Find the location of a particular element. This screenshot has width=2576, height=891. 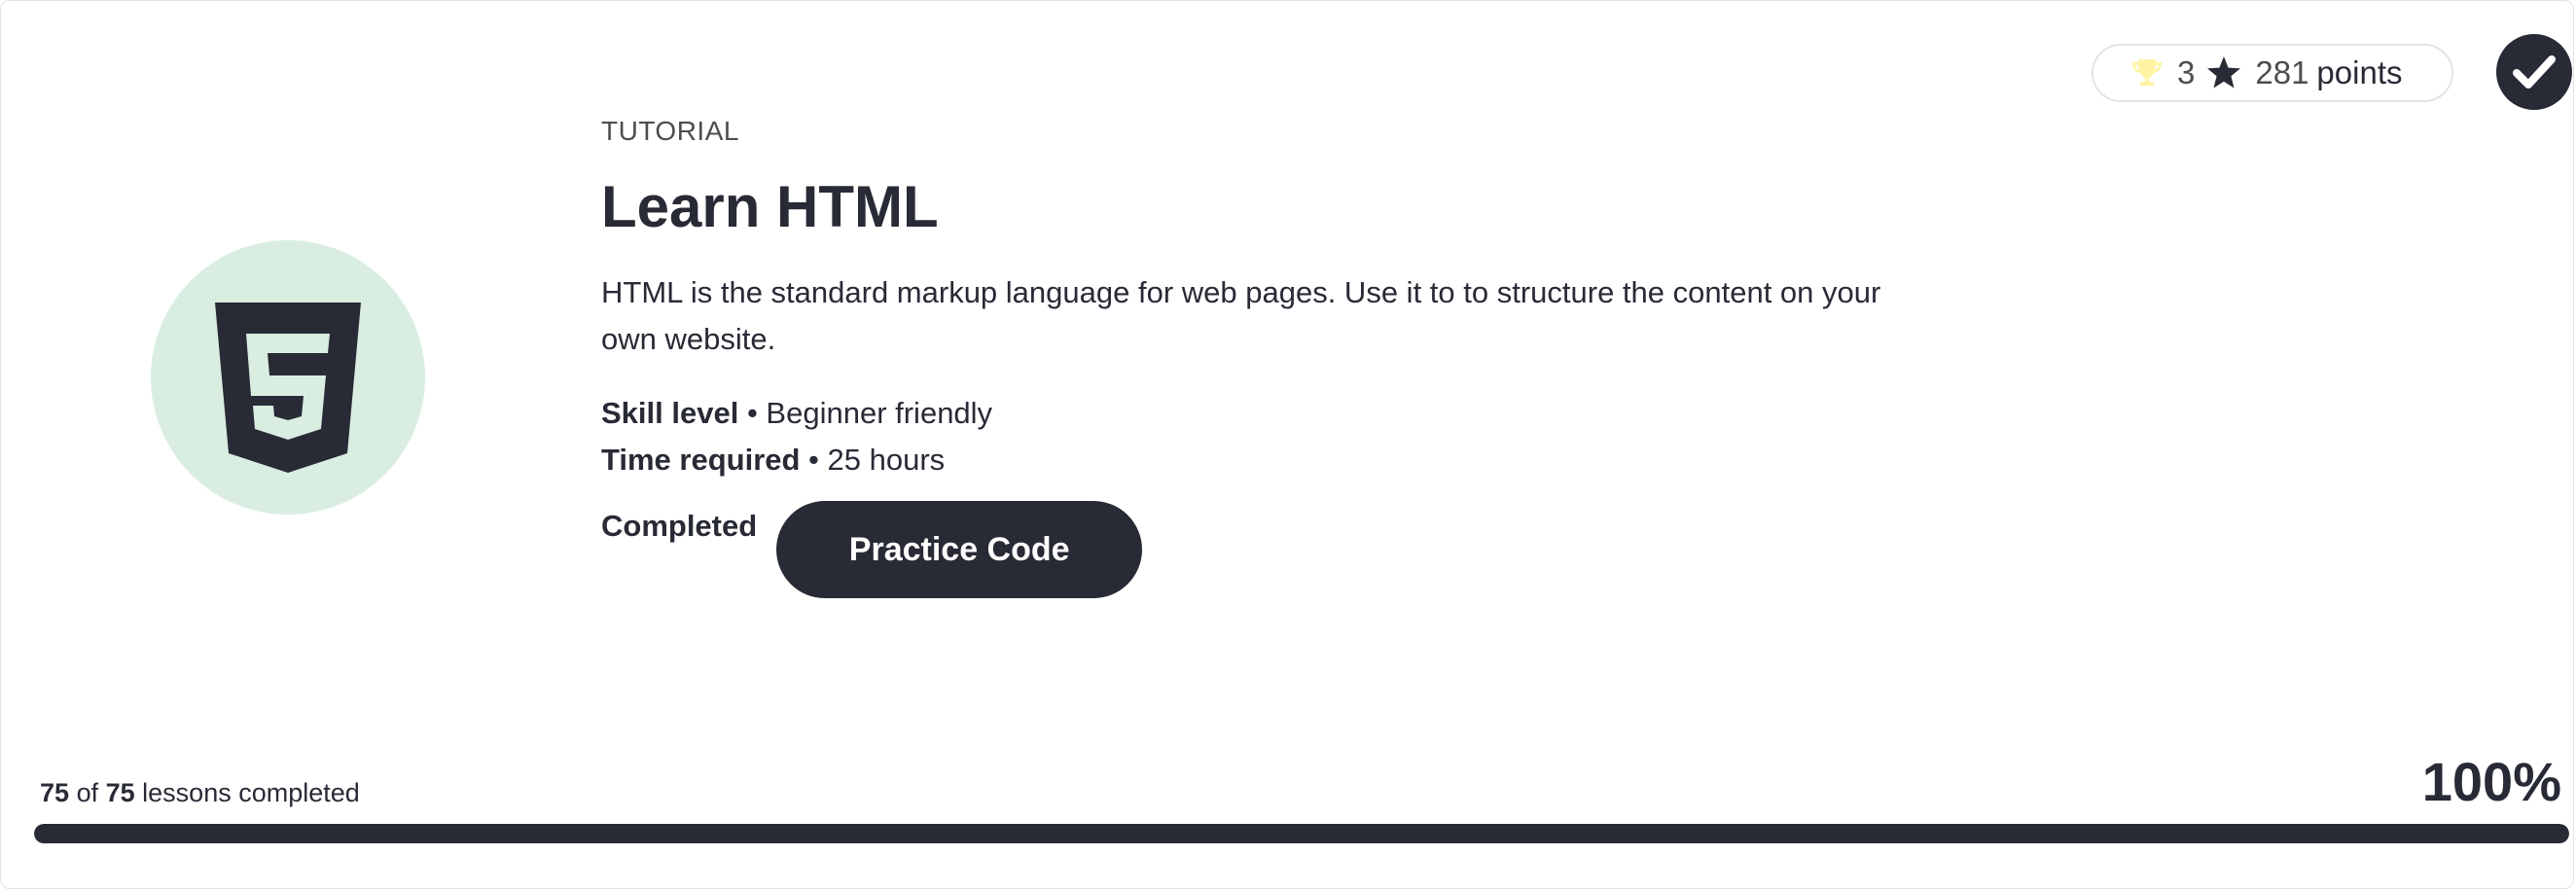

check-icon is located at coordinates (2534, 72).